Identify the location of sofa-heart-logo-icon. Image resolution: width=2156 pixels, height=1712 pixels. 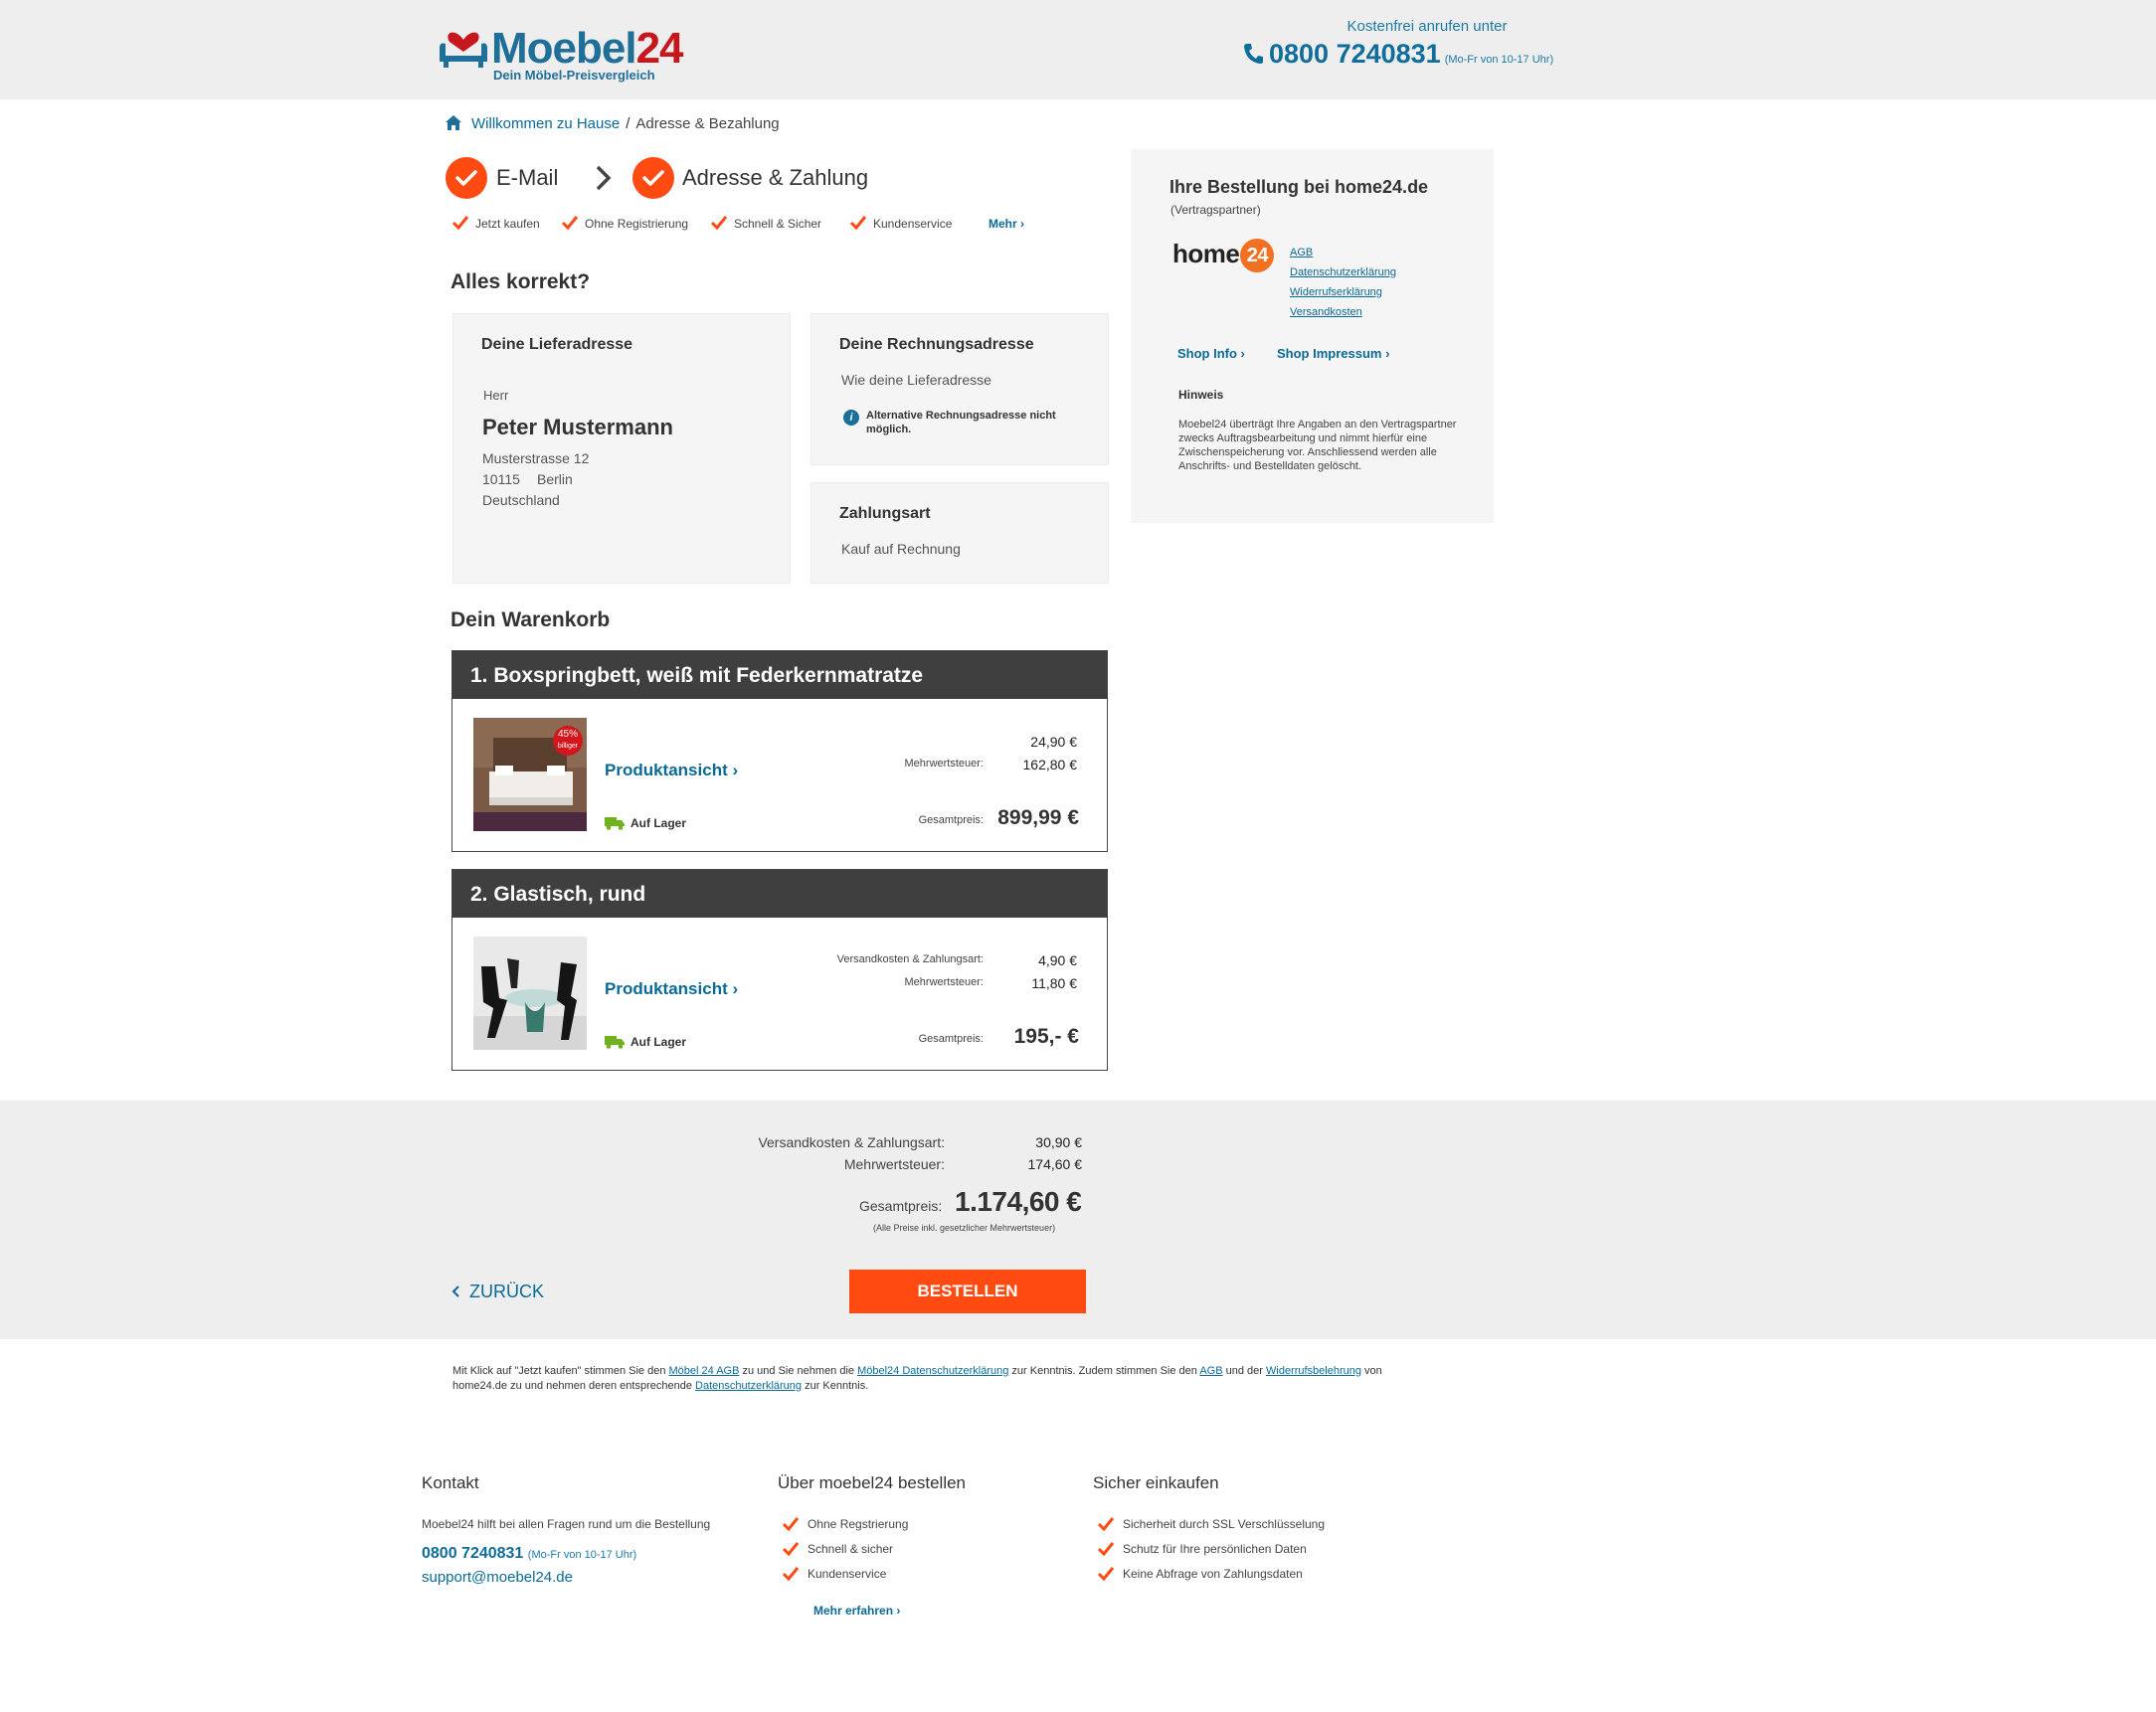
(463, 50).